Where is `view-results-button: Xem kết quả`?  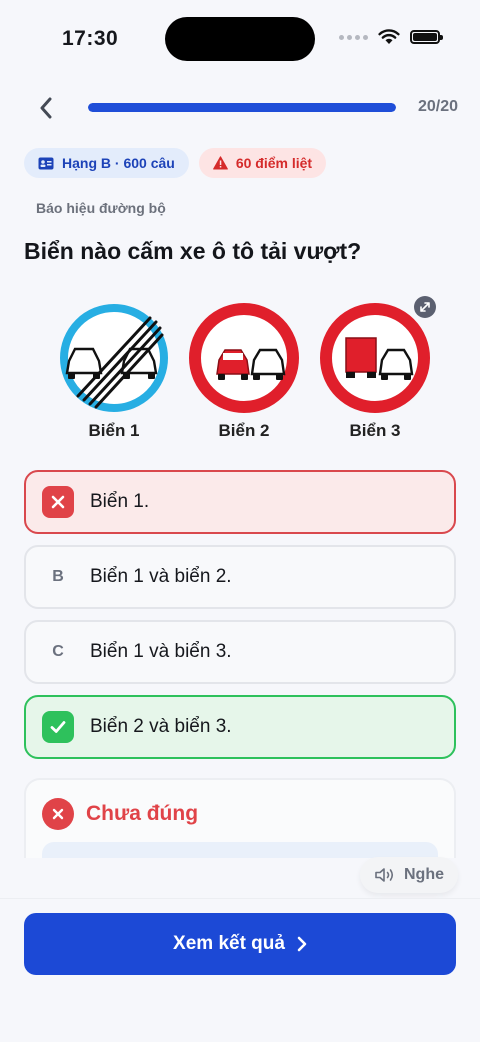
view-results-button: Xem kết quả is located at coordinates (240, 944).